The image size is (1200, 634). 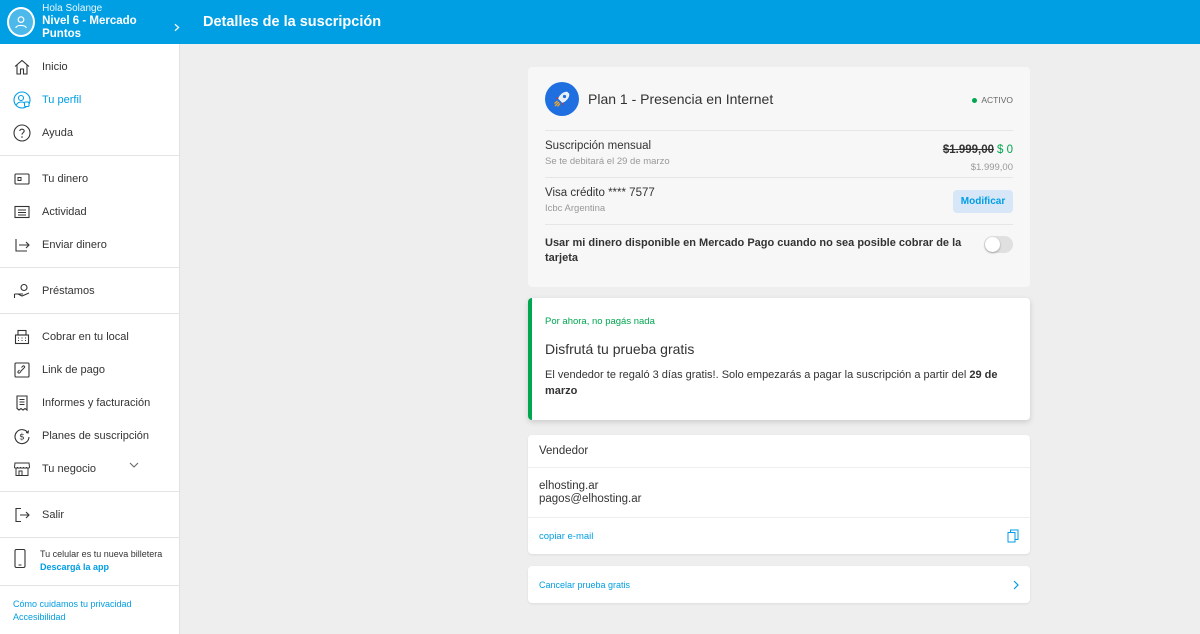 What do you see at coordinates (1005, 150) in the screenshot?
I see `price-new: $ 0` at bounding box center [1005, 150].